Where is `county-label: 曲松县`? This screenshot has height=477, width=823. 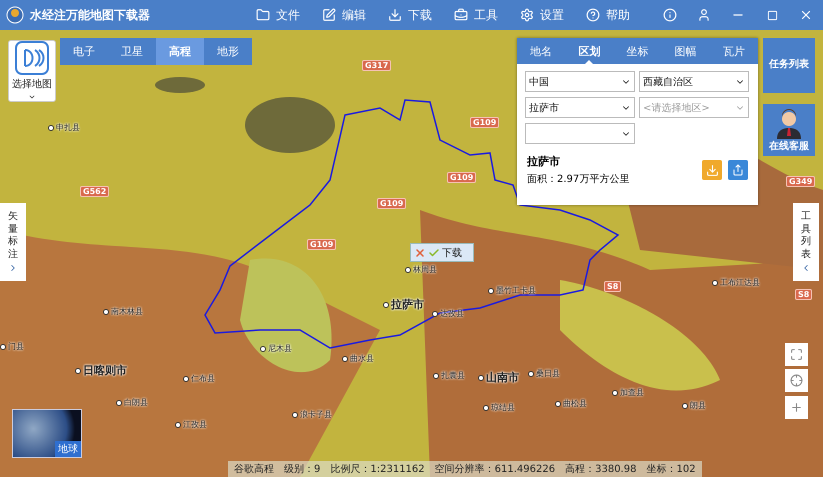
county-label: 曲松县 is located at coordinates (575, 403).